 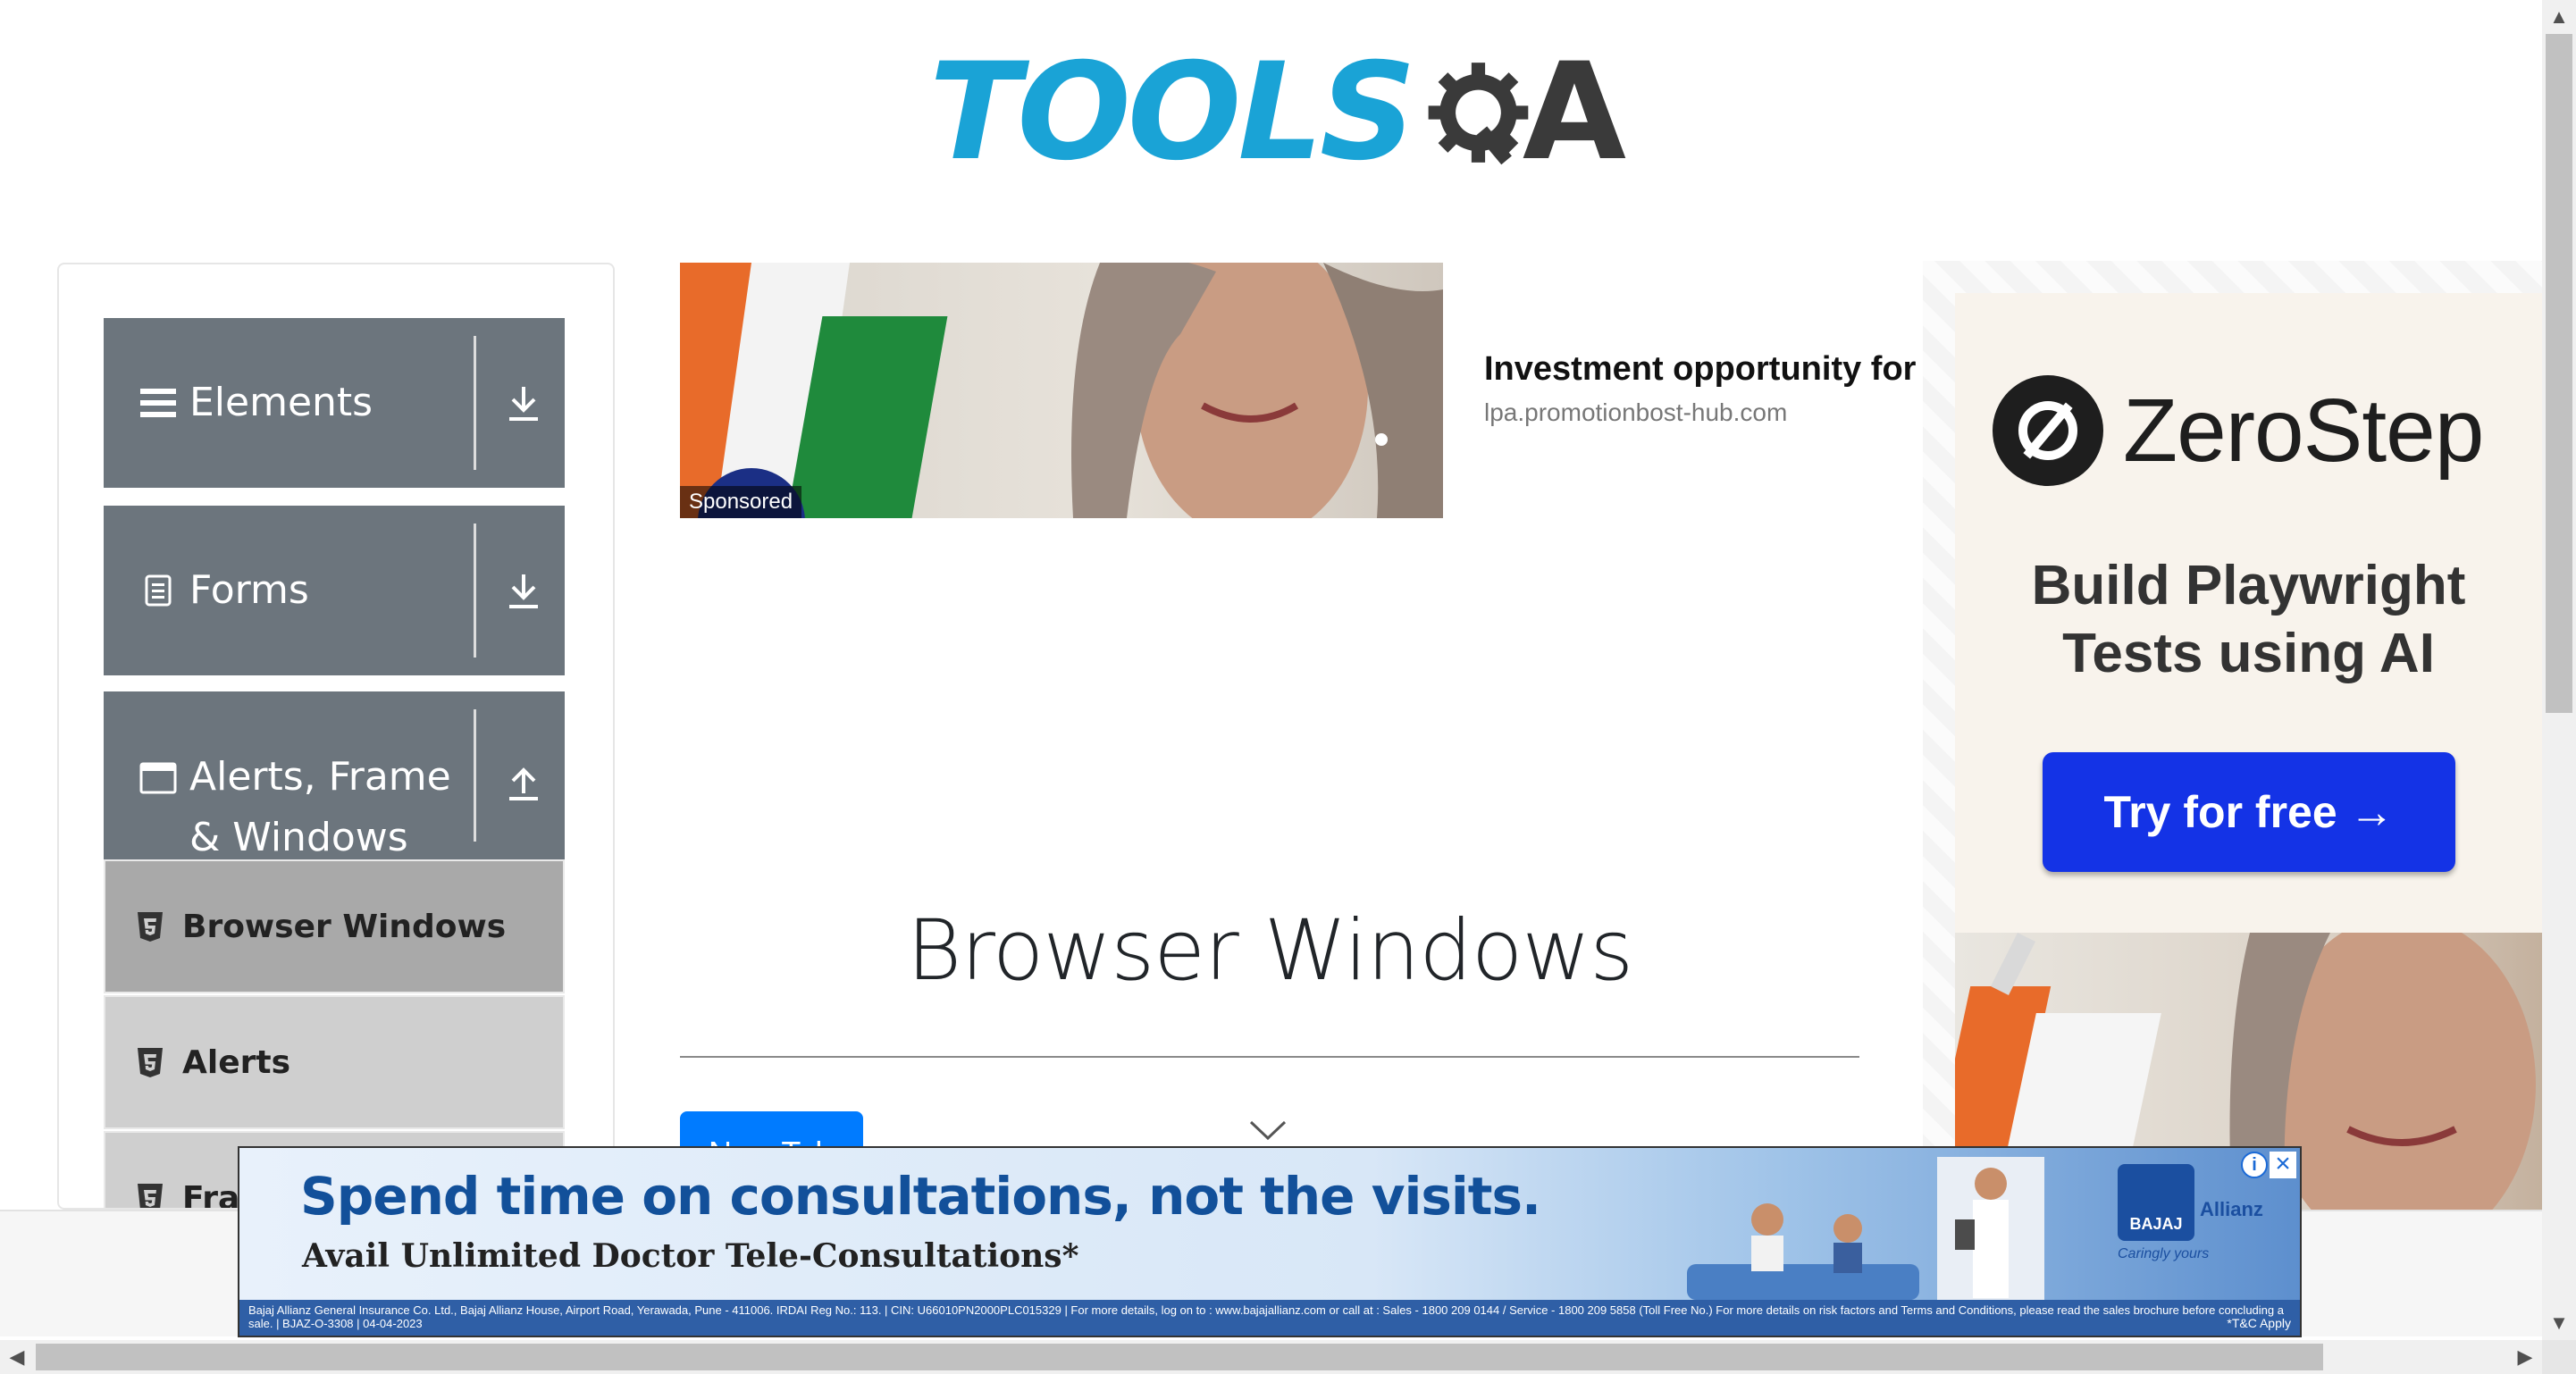 I want to click on zerostep-logo-icon, so click(x=2048, y=430).